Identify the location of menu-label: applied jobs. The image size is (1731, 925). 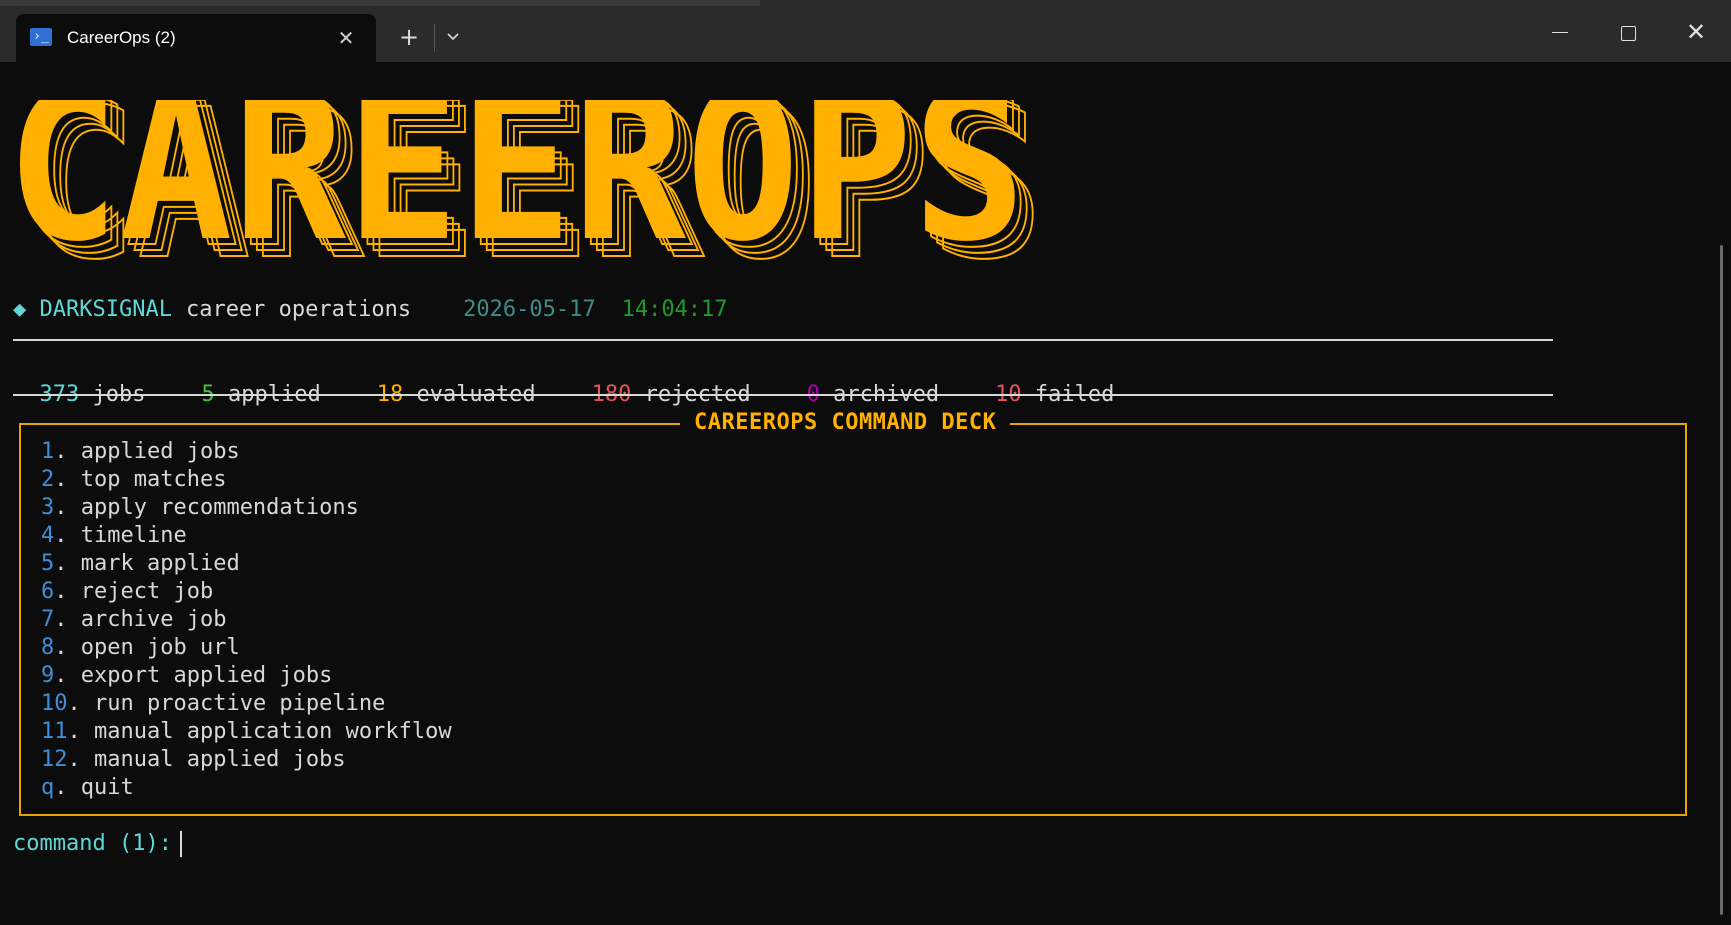
(160, 451).